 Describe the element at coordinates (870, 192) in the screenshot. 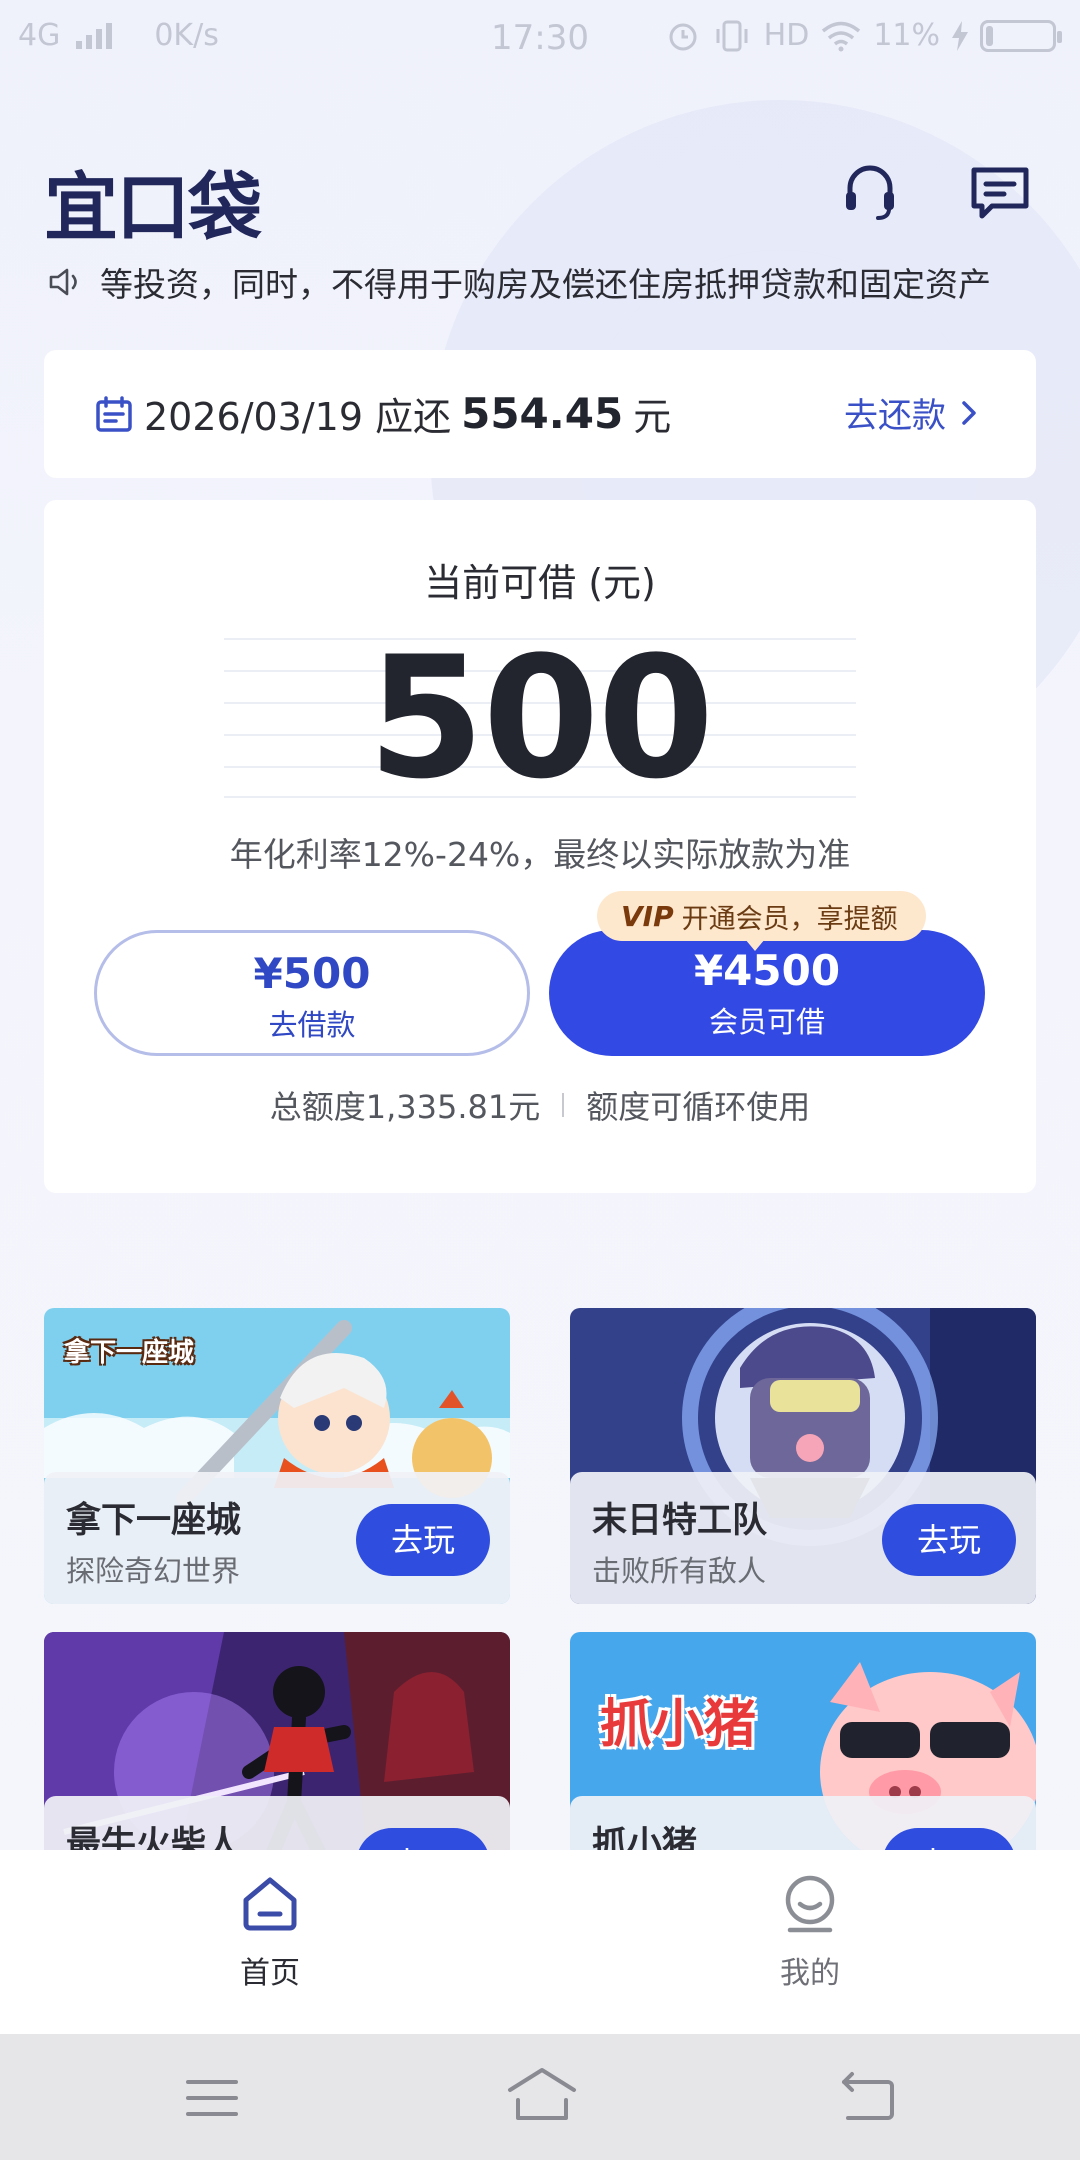

I see `headset-icon` at that location.